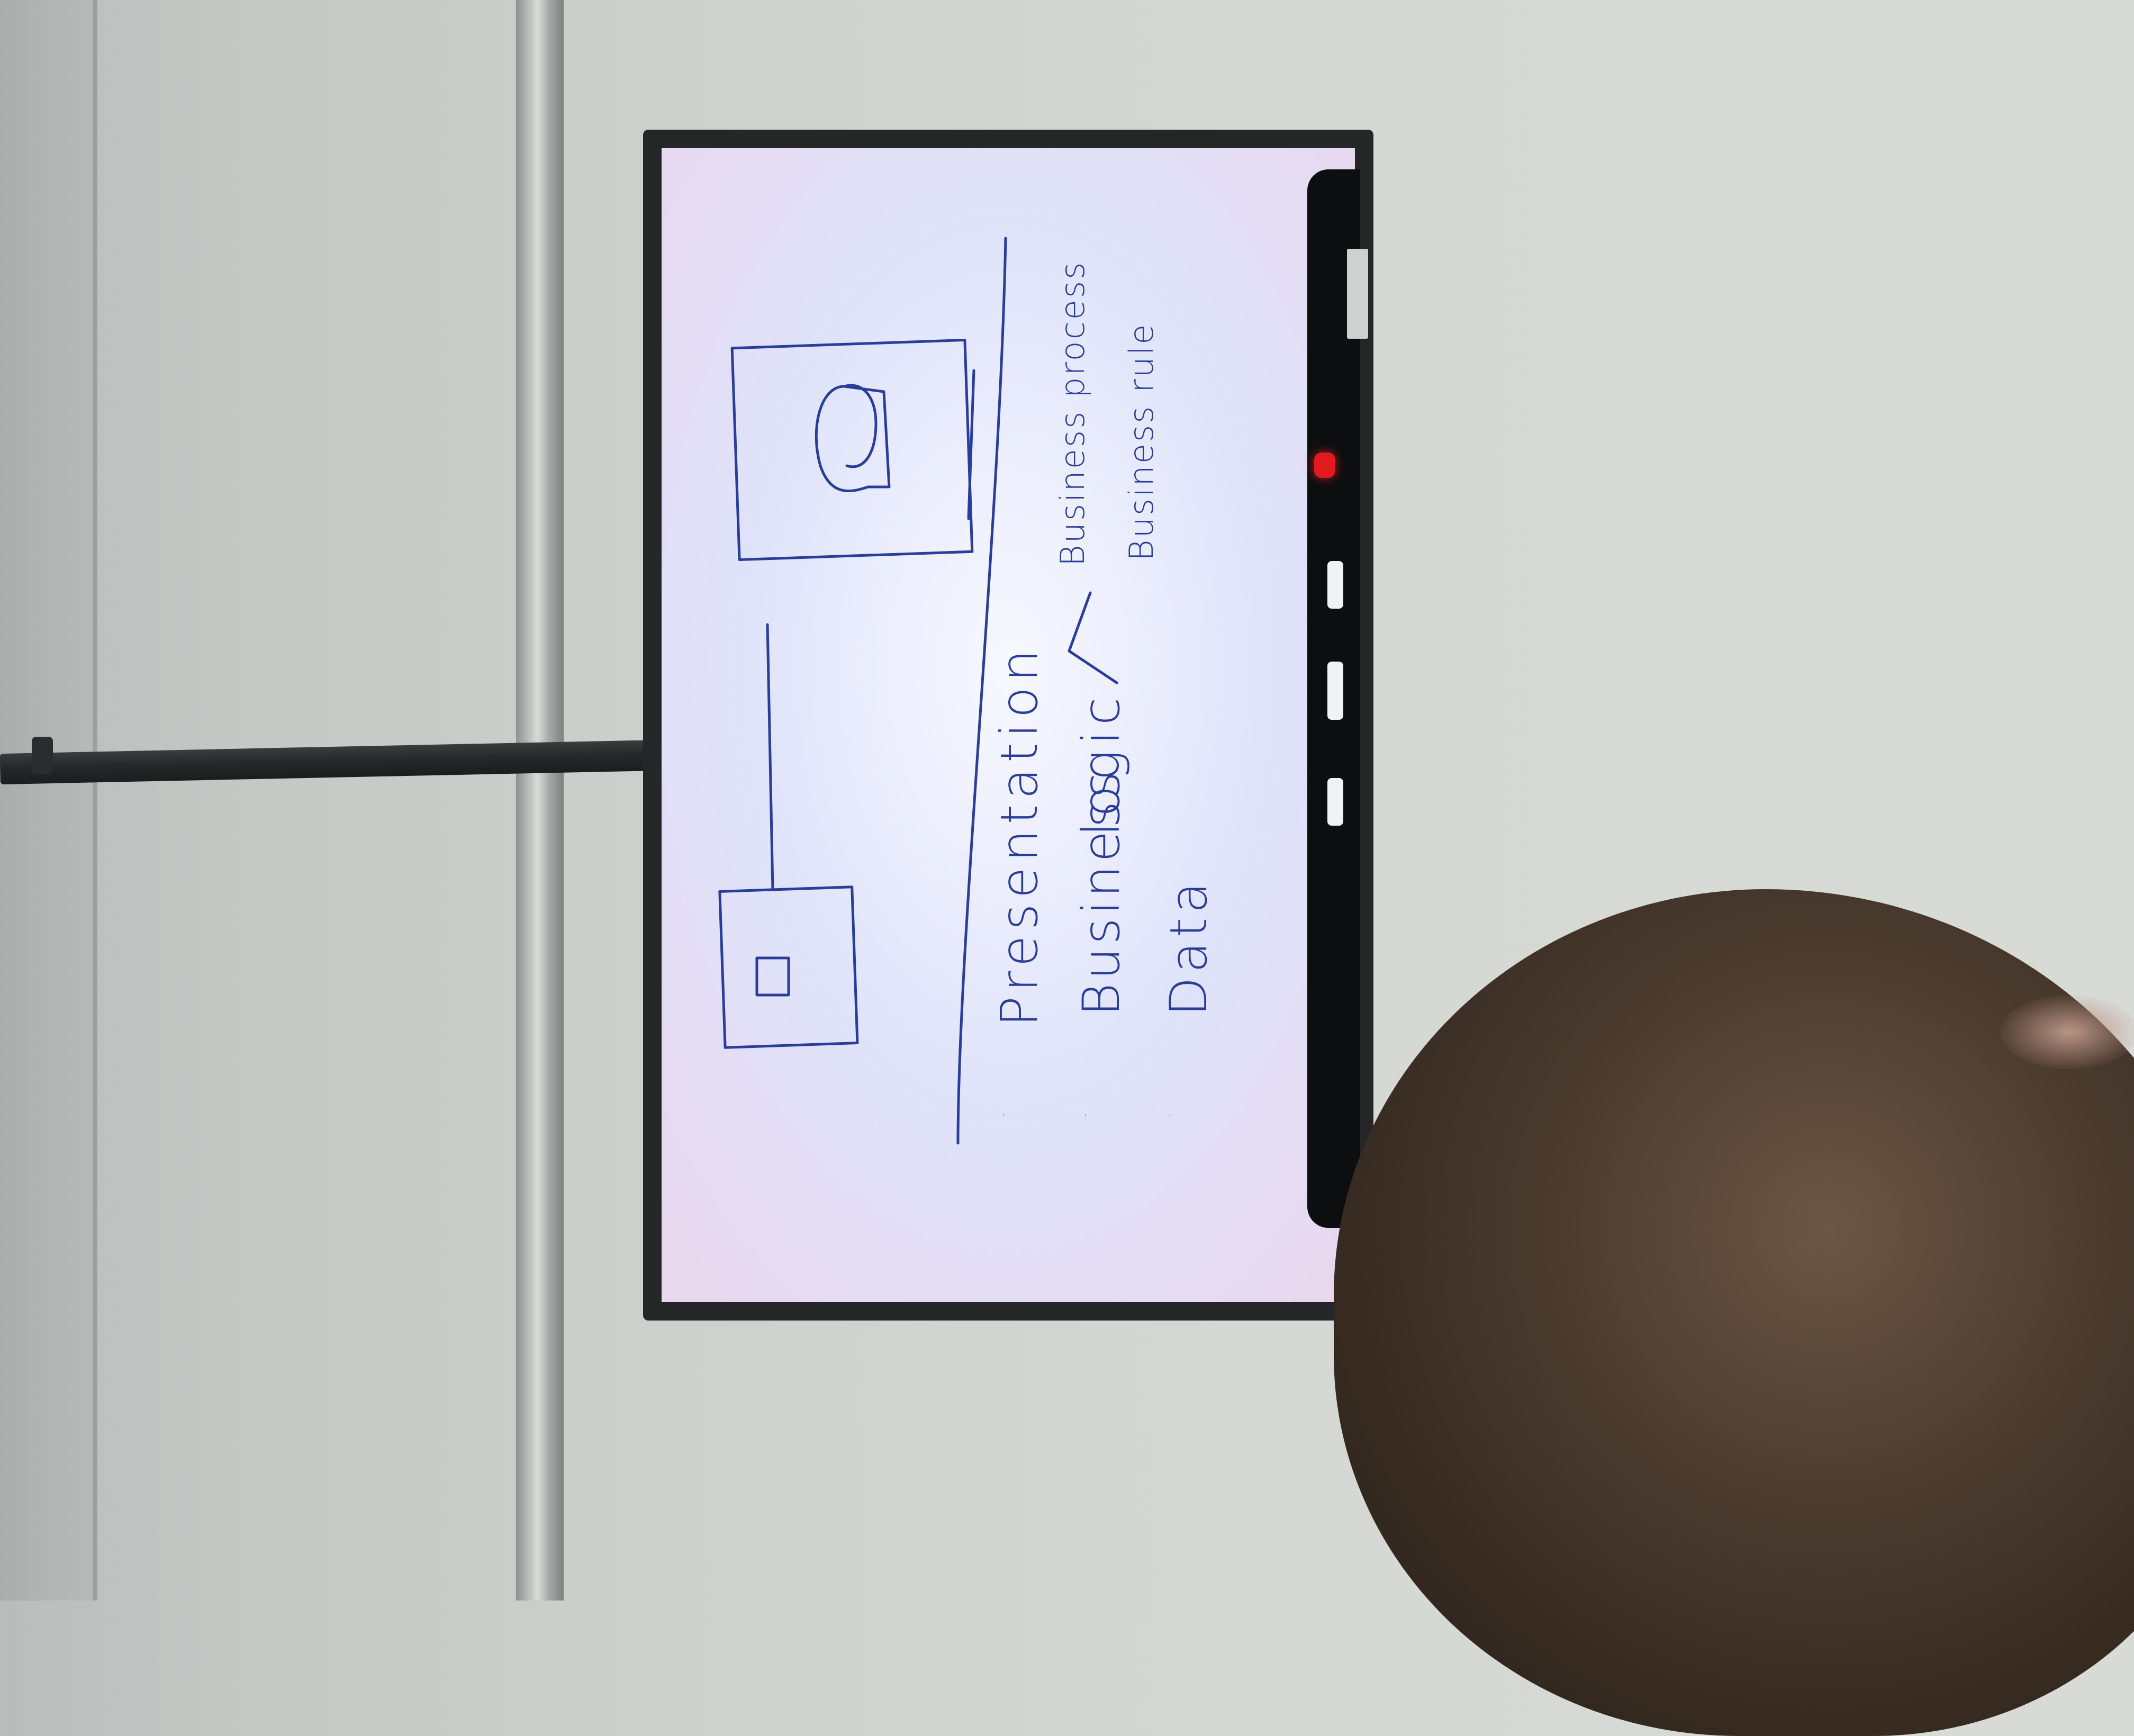  What do you see at coordinates (95, 801) in the screenshot?
I see `wall-seam` at bounding box center [95, 801].